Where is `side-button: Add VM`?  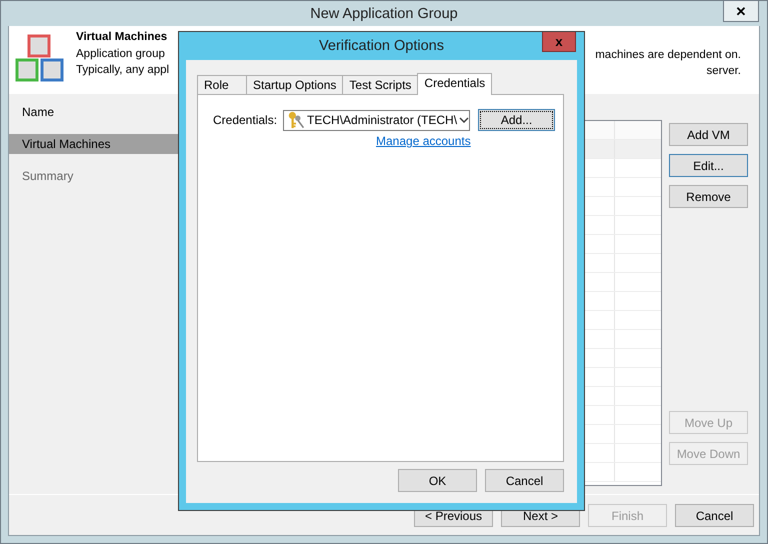
side-button: Add VM is located at coordinates (708, 134).